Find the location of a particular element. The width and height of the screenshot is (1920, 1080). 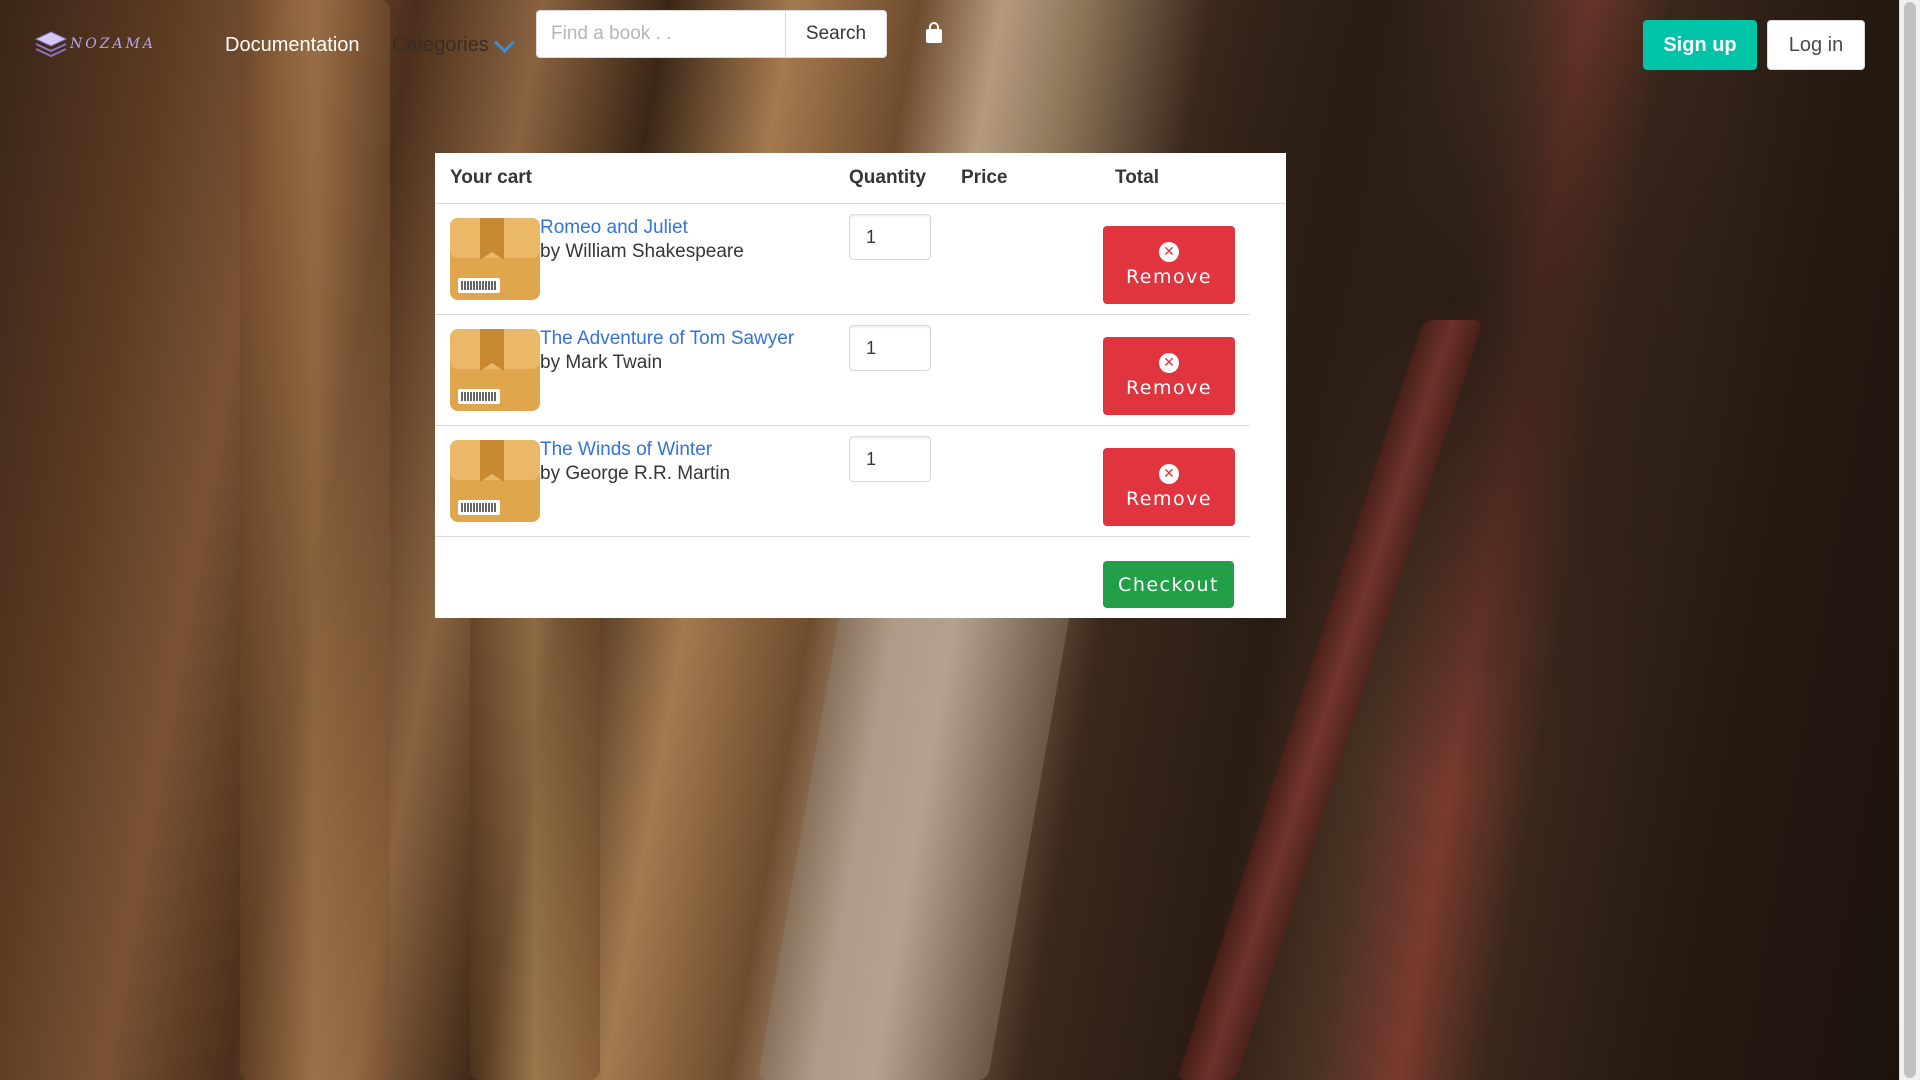

logo-text: NOZAMA is located at coordinates (113, 44).